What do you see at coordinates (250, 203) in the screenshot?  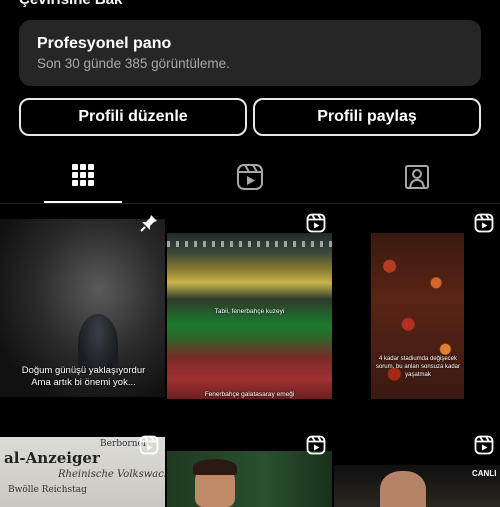 I see `tab-divider` at bounding box center [250, 203].